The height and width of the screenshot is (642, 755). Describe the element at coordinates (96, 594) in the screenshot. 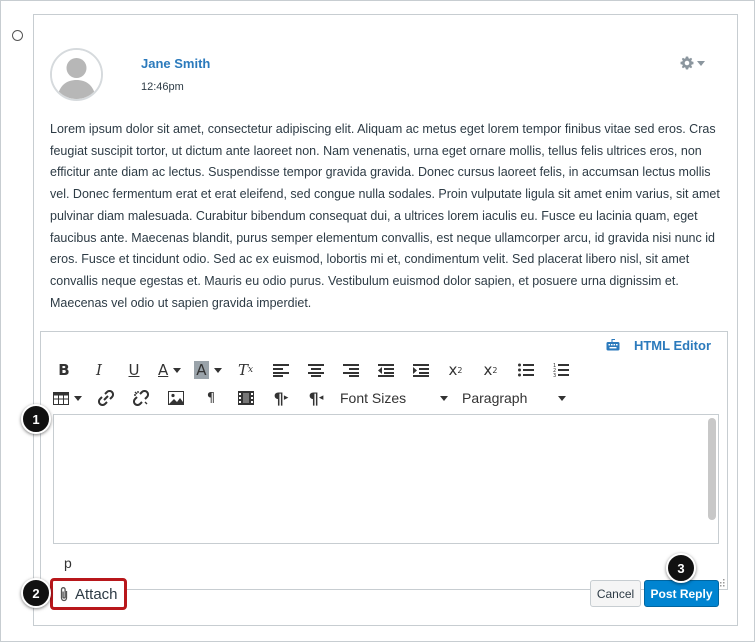

I see `attach-label: Attach` at that location.